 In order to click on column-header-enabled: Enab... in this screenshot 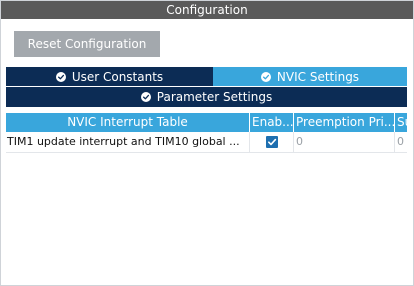, I will do `click(272, 122)`.